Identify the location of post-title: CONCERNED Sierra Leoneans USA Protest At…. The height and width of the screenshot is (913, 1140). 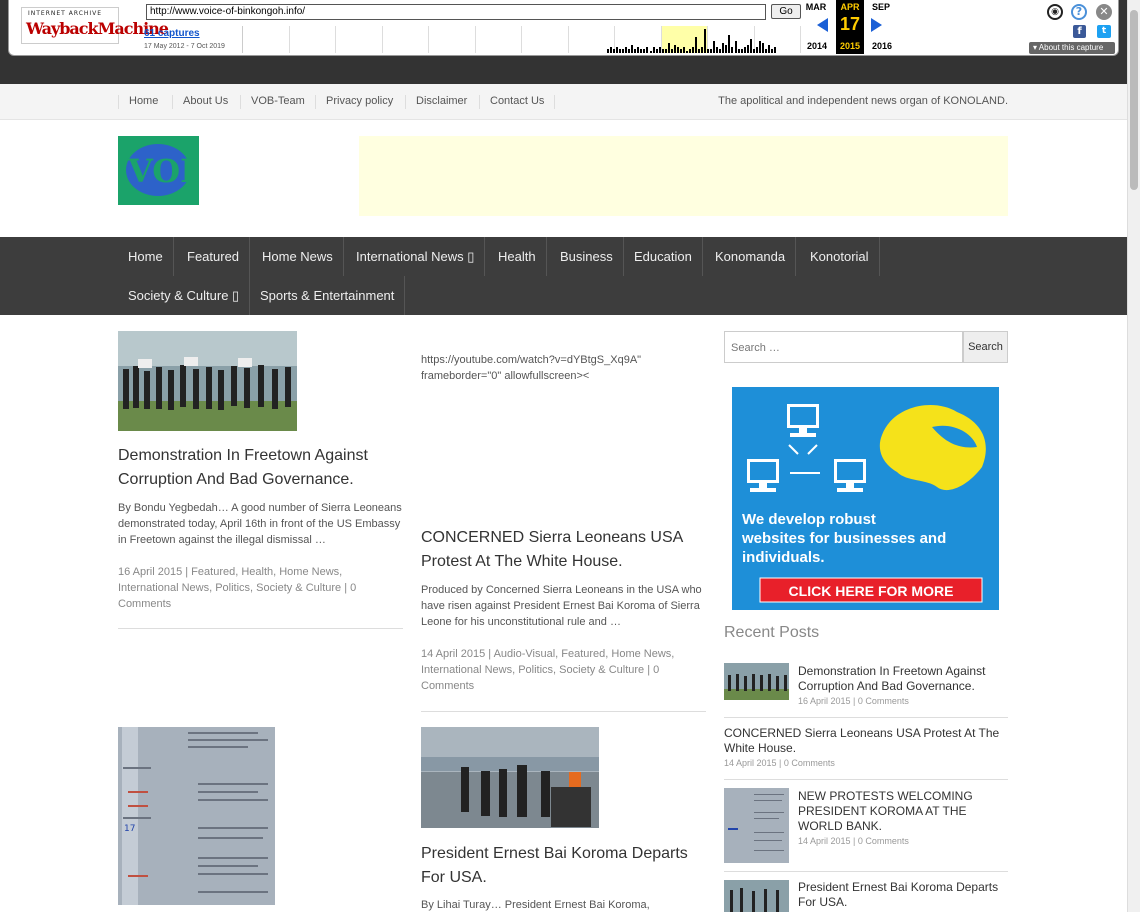
(563, 550).